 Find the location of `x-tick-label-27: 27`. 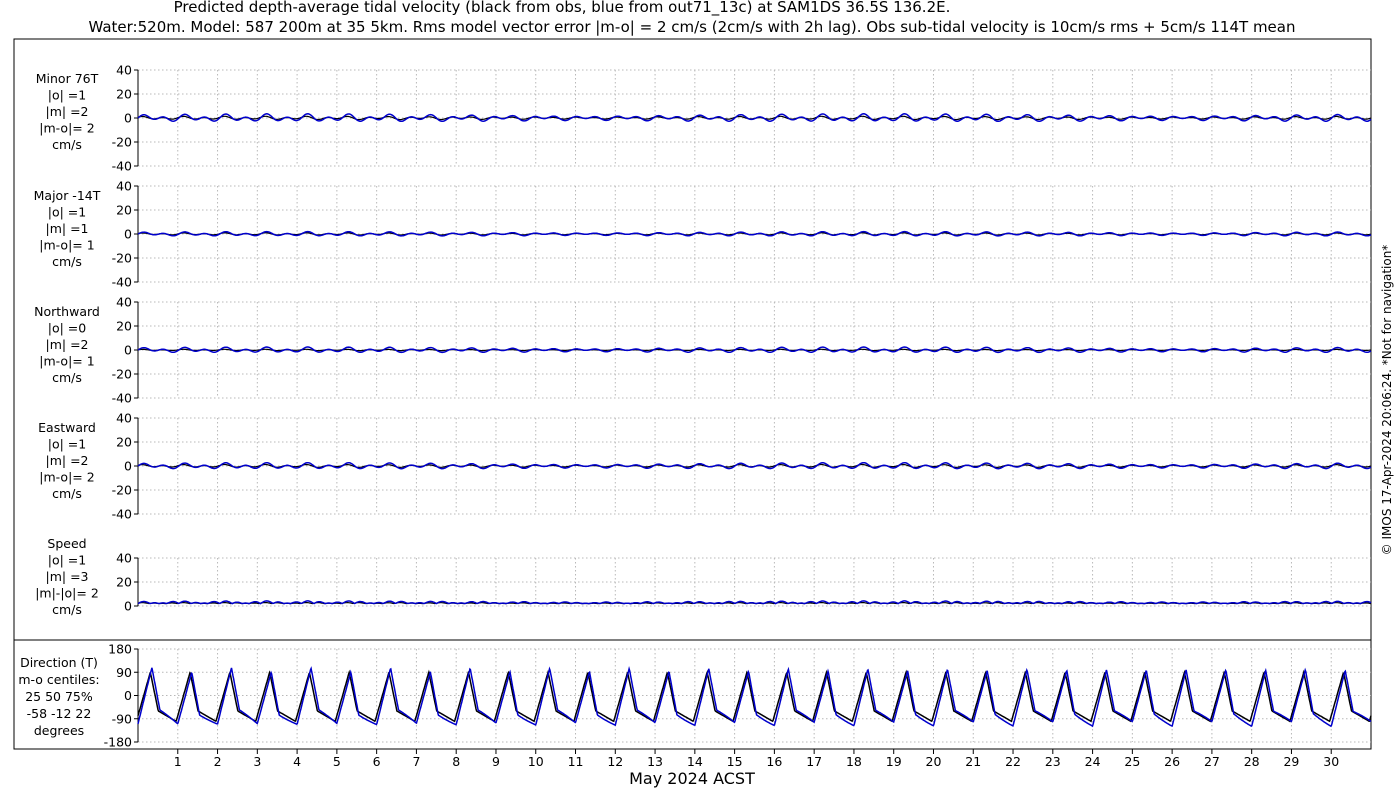

x-tick-label-27: 27 is located at coordinates (1212, 761).